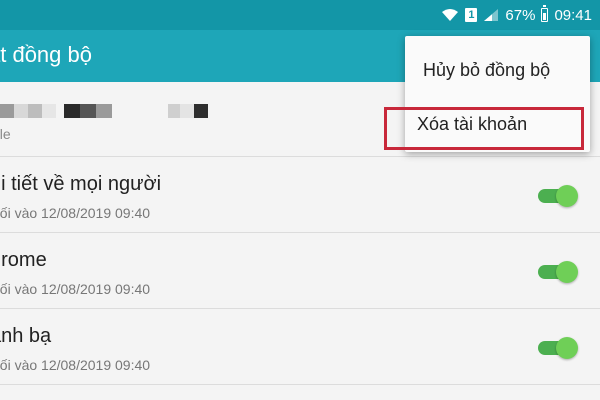 This screenshot has height=400, width=600. Describe the element at coordinates (491, 15) in the screenshot. I see `signal-icon` at that location.